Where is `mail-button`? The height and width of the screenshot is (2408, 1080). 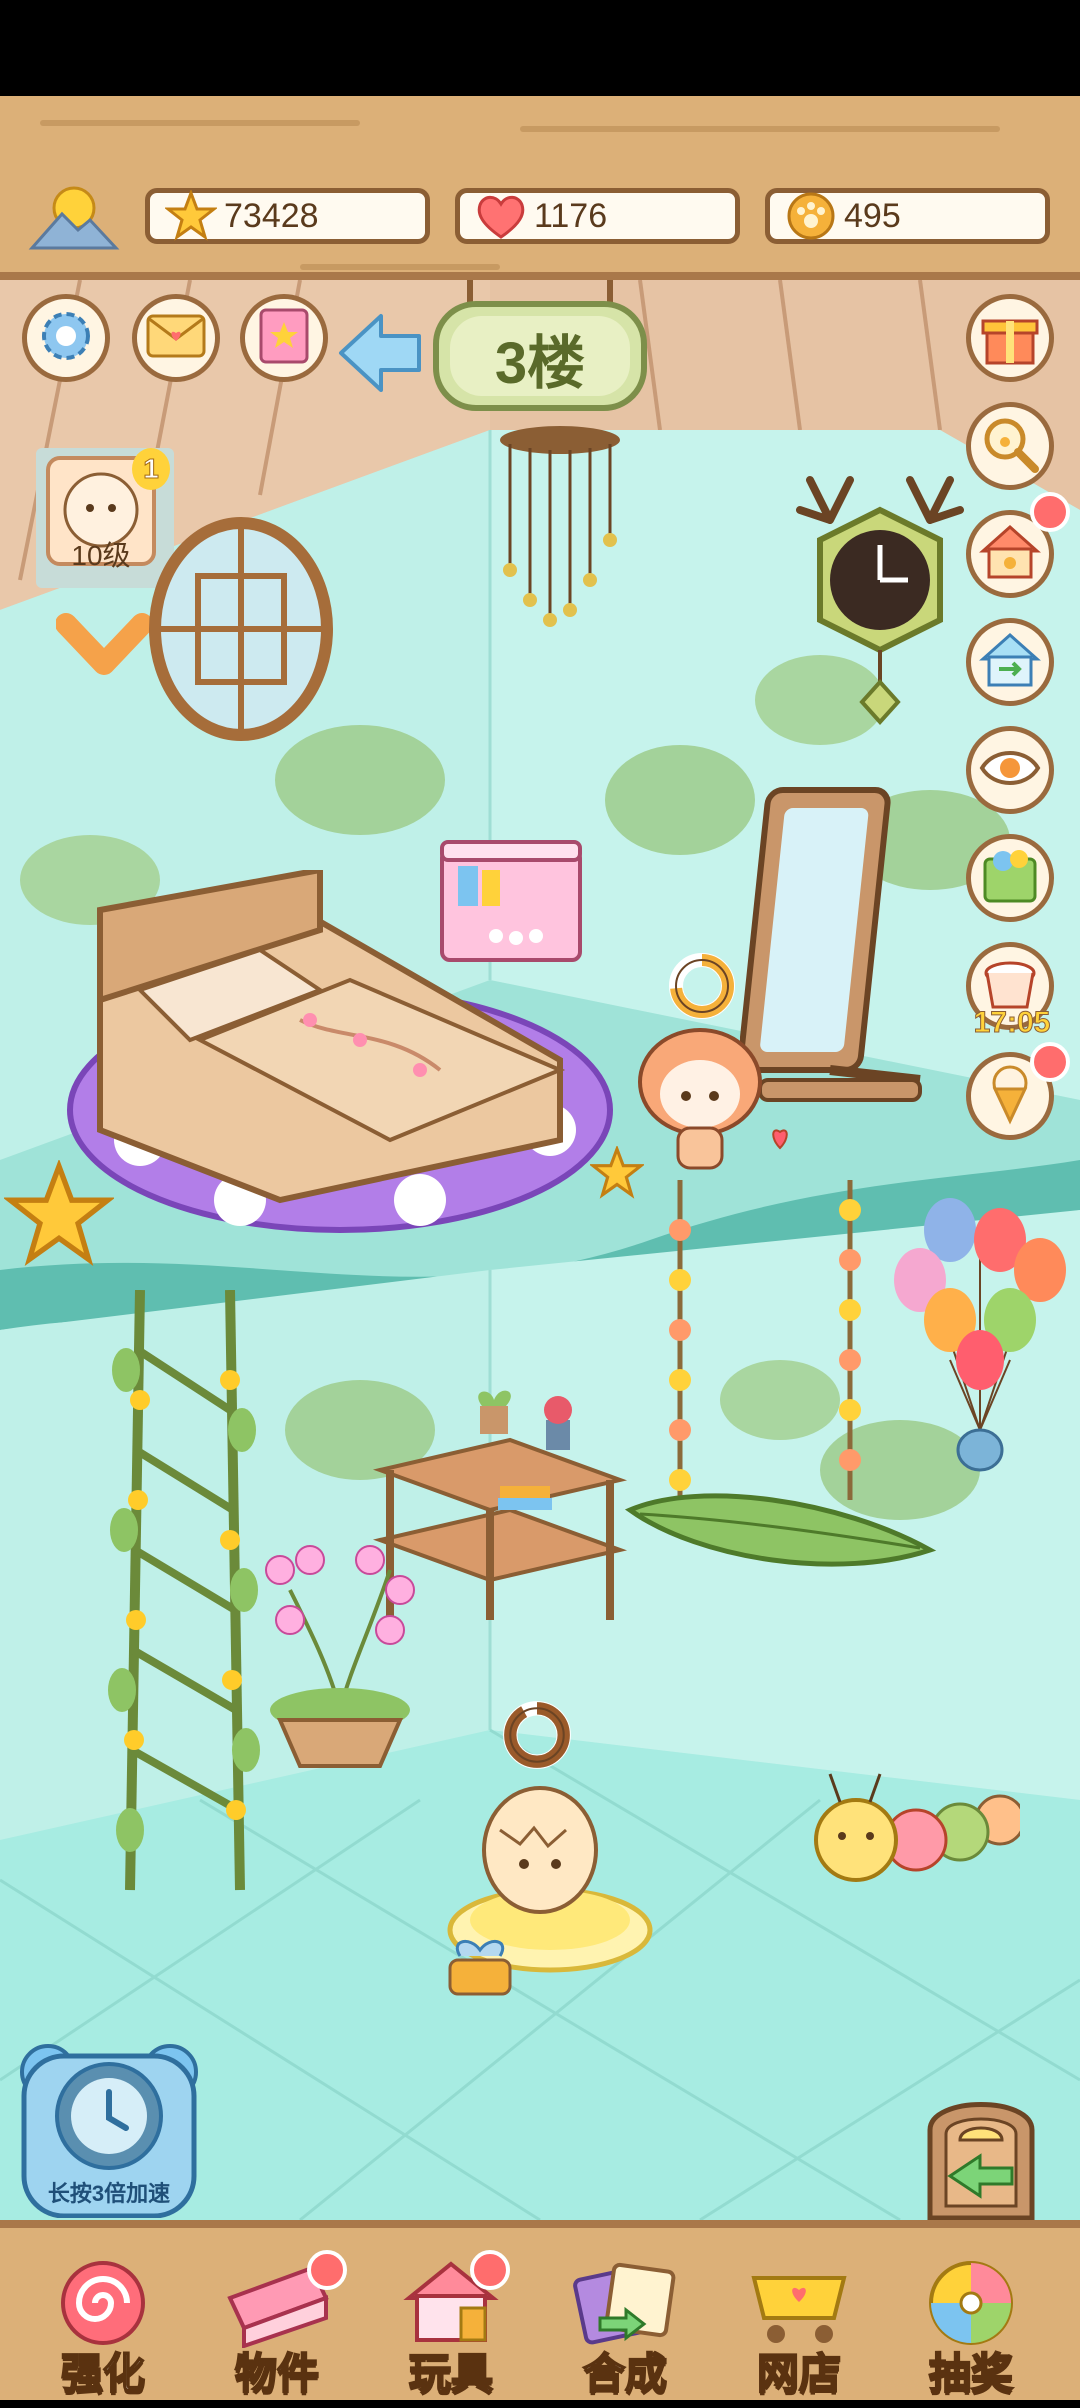
mail-button is located at coordinates (176, 338).